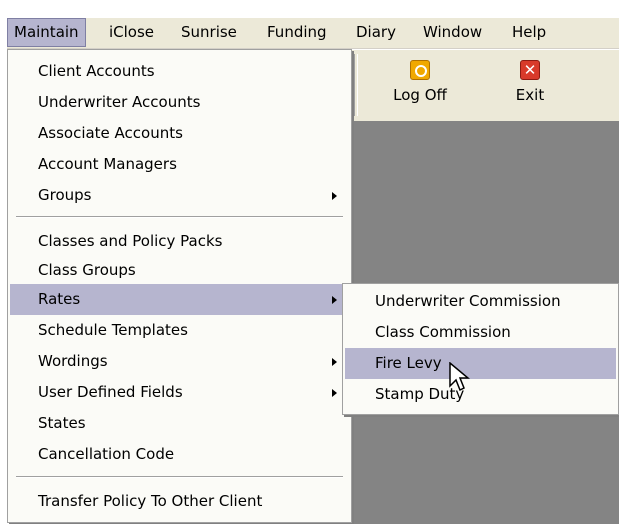 The height and width of the screenshot is (524, 619). What do you see at coordinates (179, 423) in the screenshot?
I see `menu-item-states: States` at bounding box center [179, 423].